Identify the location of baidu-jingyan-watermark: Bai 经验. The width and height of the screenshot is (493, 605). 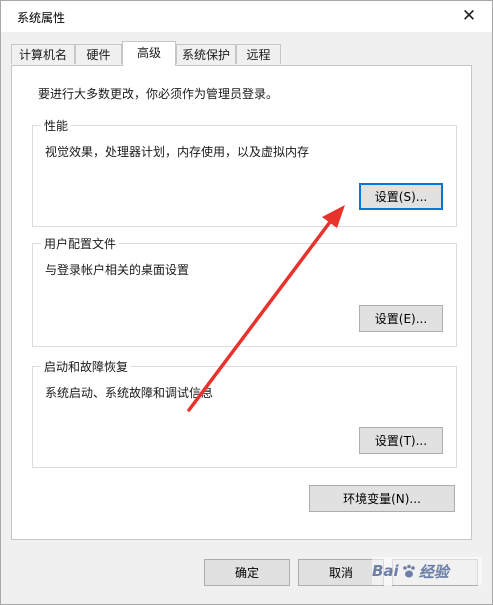
(427, 571).